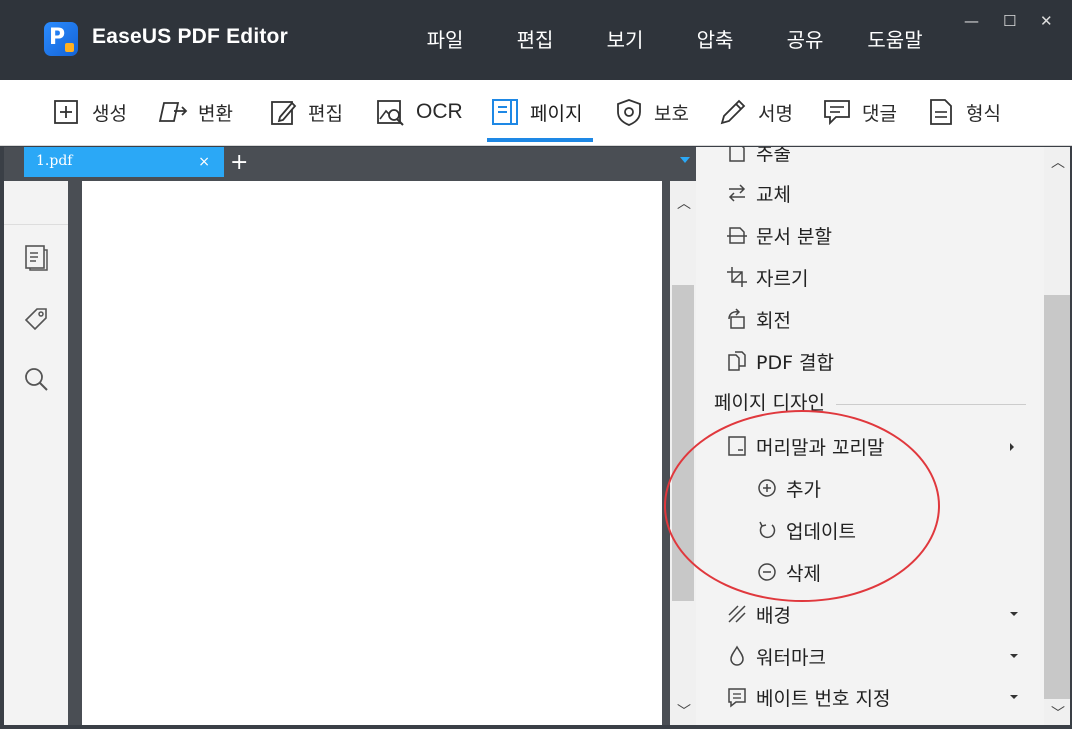  What do you see at coordinates (173, 112) in the screenshot?
I see `convert-icon` at bounding box center [173, 112].